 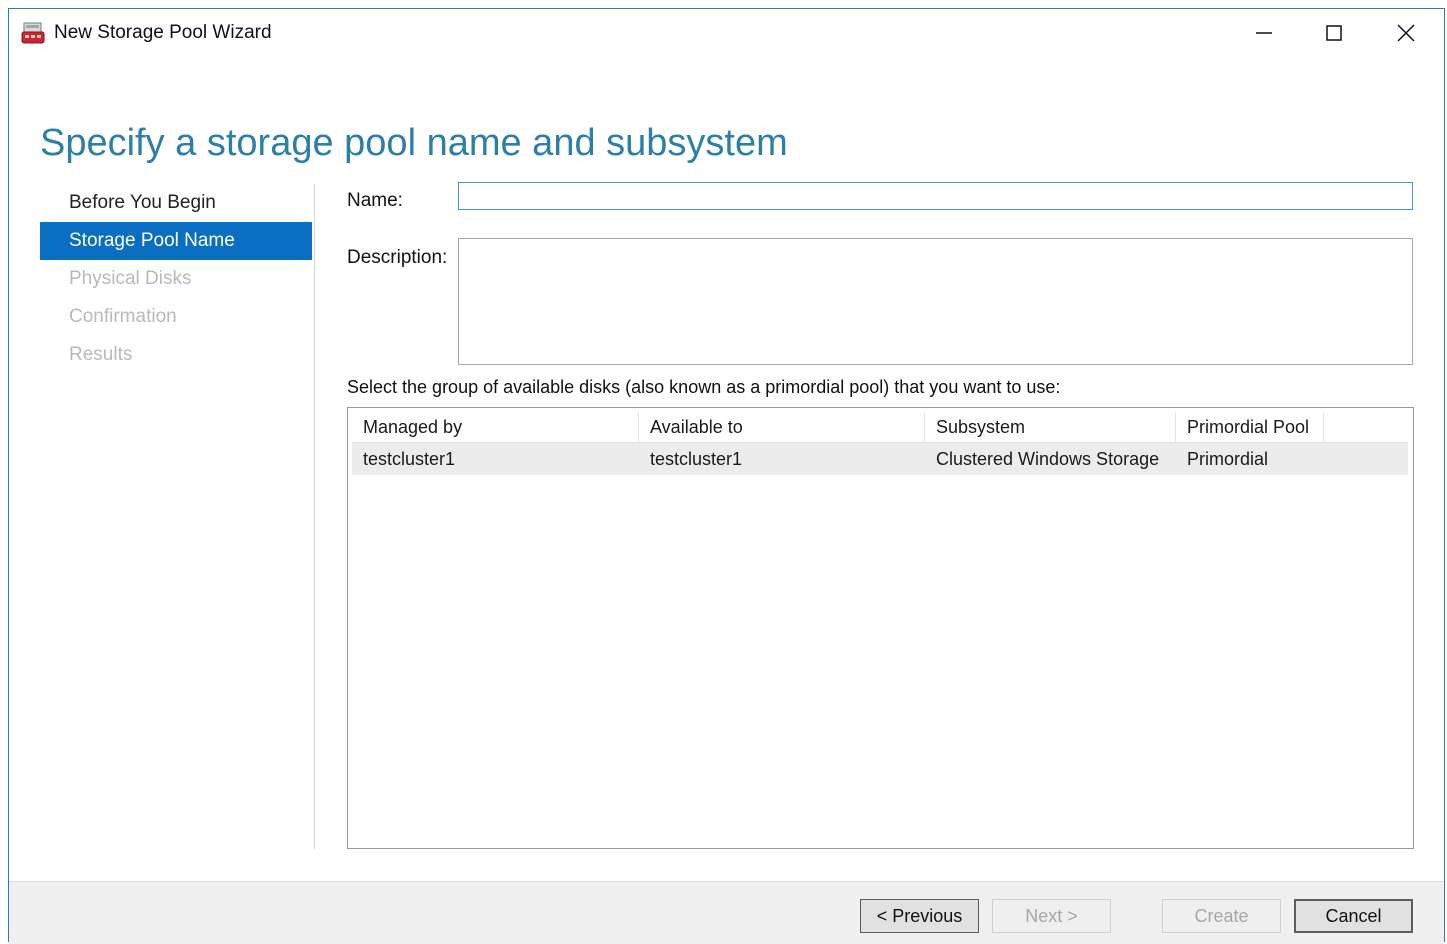 What do you see at coordinates (409, 459) in the screenshot?
I see `cell-managed-by: testcluster1` at bounding box center [409, 459].